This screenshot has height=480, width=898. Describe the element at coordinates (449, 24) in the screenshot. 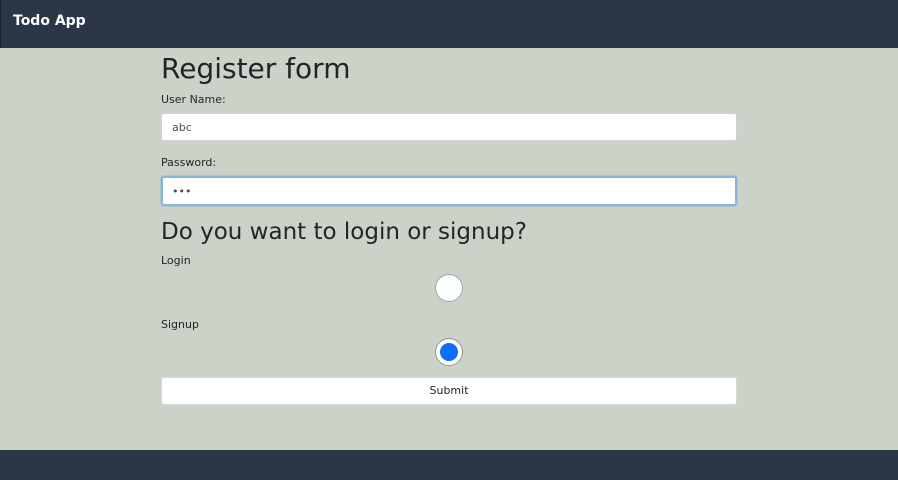

I see `top-navbar: Todo App` at that location.